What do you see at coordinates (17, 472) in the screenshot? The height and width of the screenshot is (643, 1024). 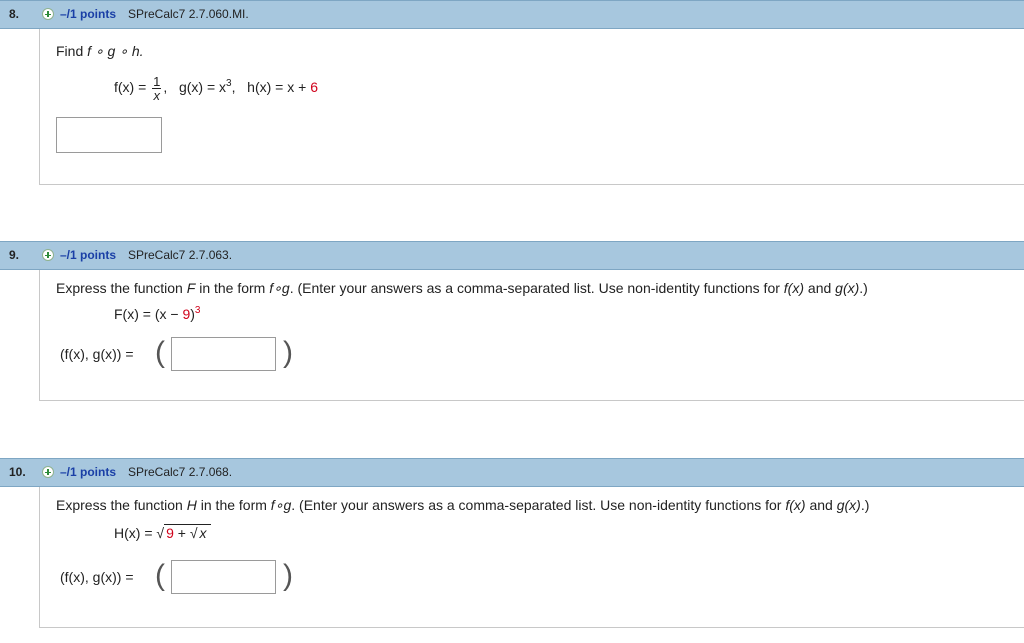 I see `question-number: 10.` at bounding box center [17, 472].